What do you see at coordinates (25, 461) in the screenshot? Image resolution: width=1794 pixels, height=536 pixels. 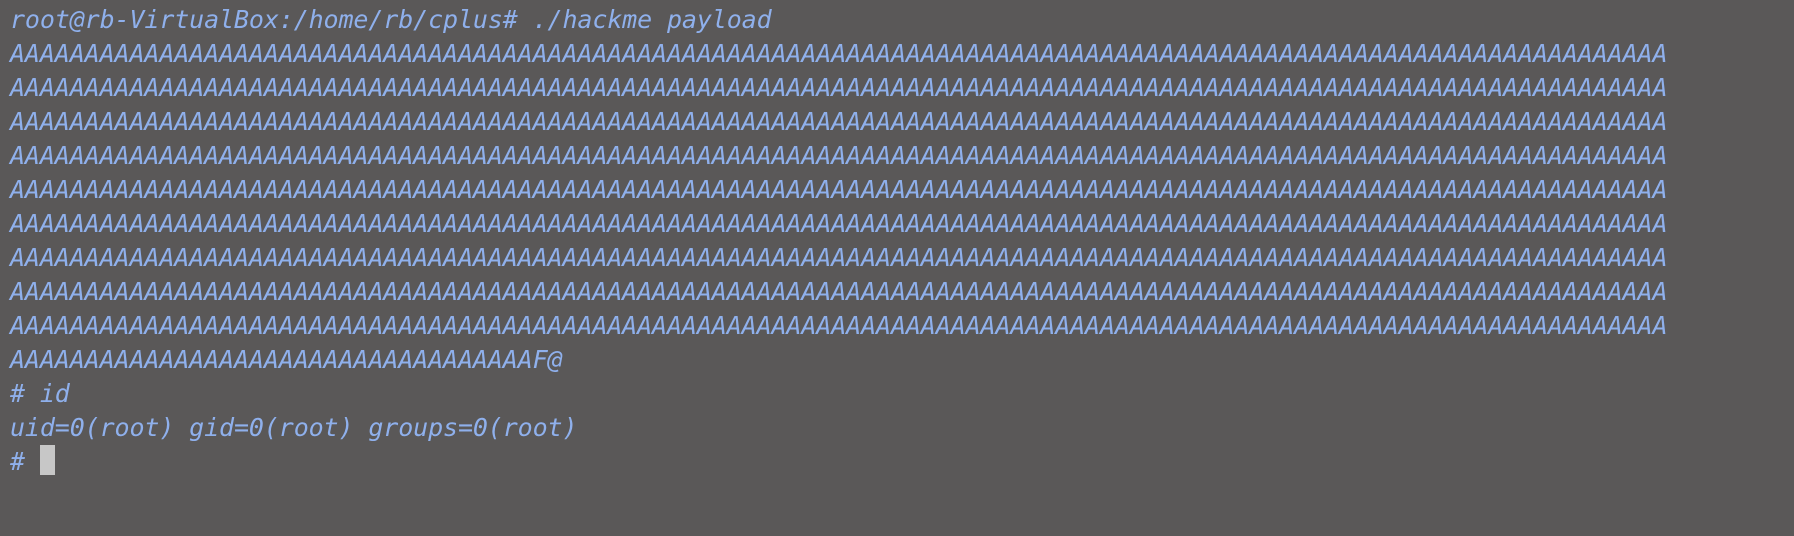 I see `shell-prompt: #` at bounding box center [25, 461].